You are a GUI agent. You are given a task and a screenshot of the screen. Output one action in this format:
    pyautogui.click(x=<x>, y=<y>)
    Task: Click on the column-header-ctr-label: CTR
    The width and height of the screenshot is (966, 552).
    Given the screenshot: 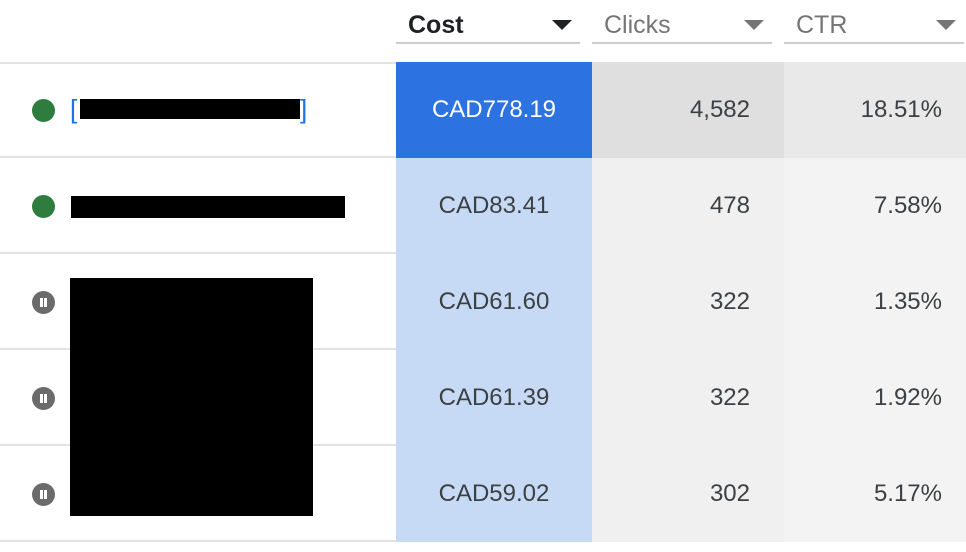 What is the action you would take?
    pyautogui.click(x=822, y=24)
    